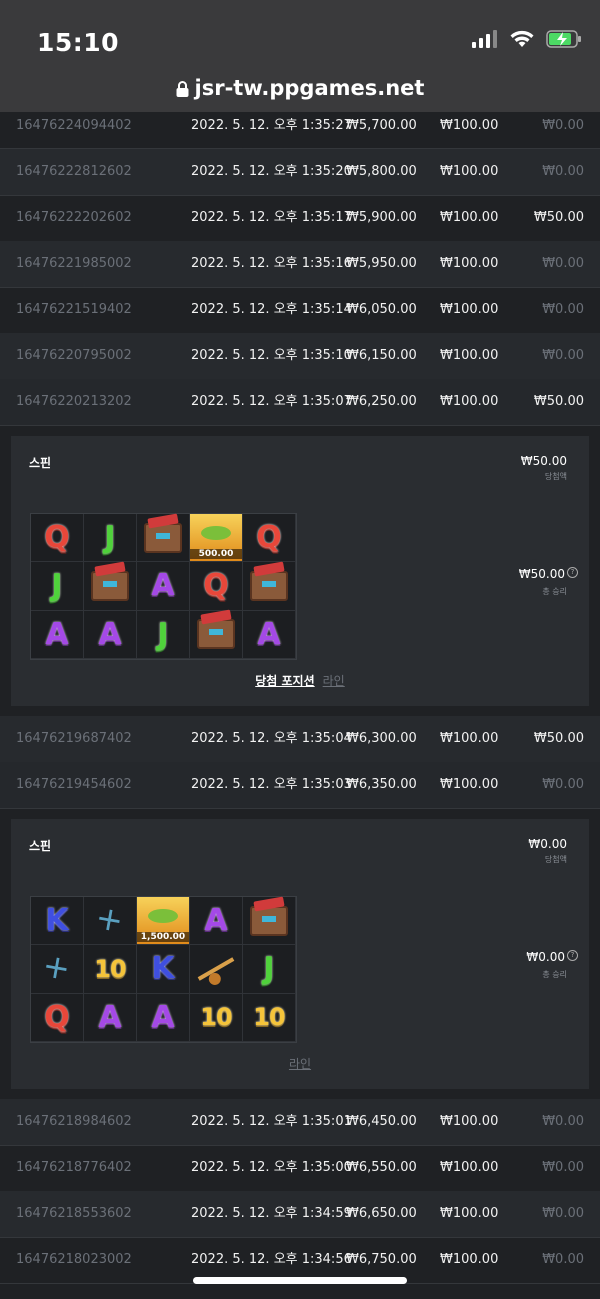 The image size is (600, 1299). Describe the element at coordinates (381, 784) in the screenshot. I see `round-balance: ₩6,350.00` at that location.